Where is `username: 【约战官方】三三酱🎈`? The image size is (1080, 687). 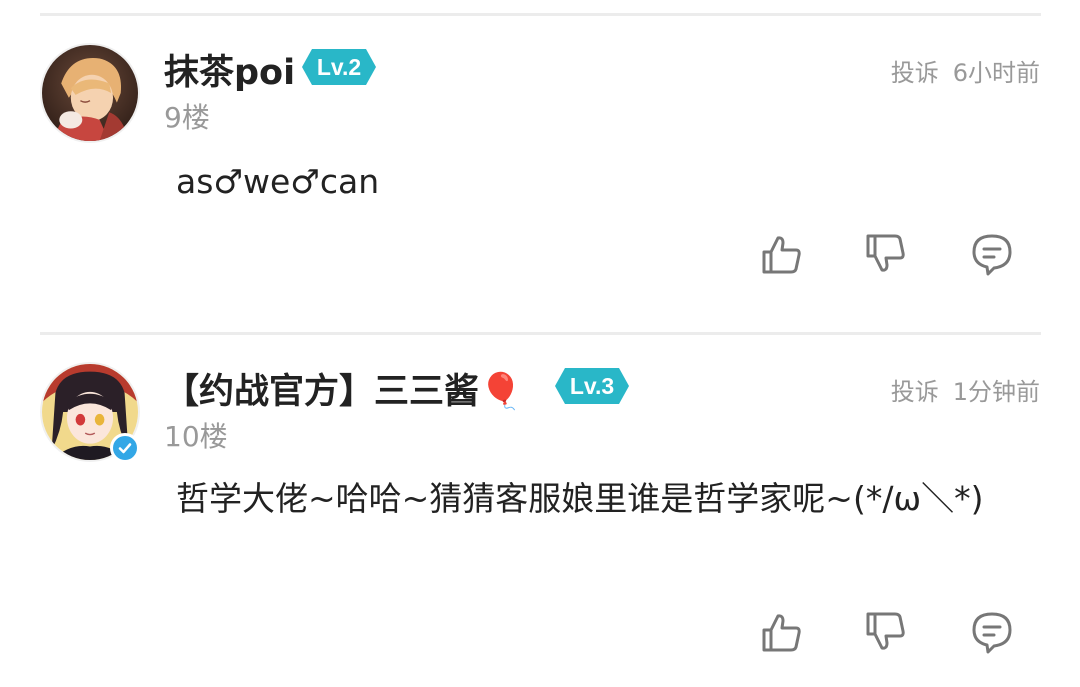 username: 【约战官方】三三酱🎈 is located at coordinates (343, 388).